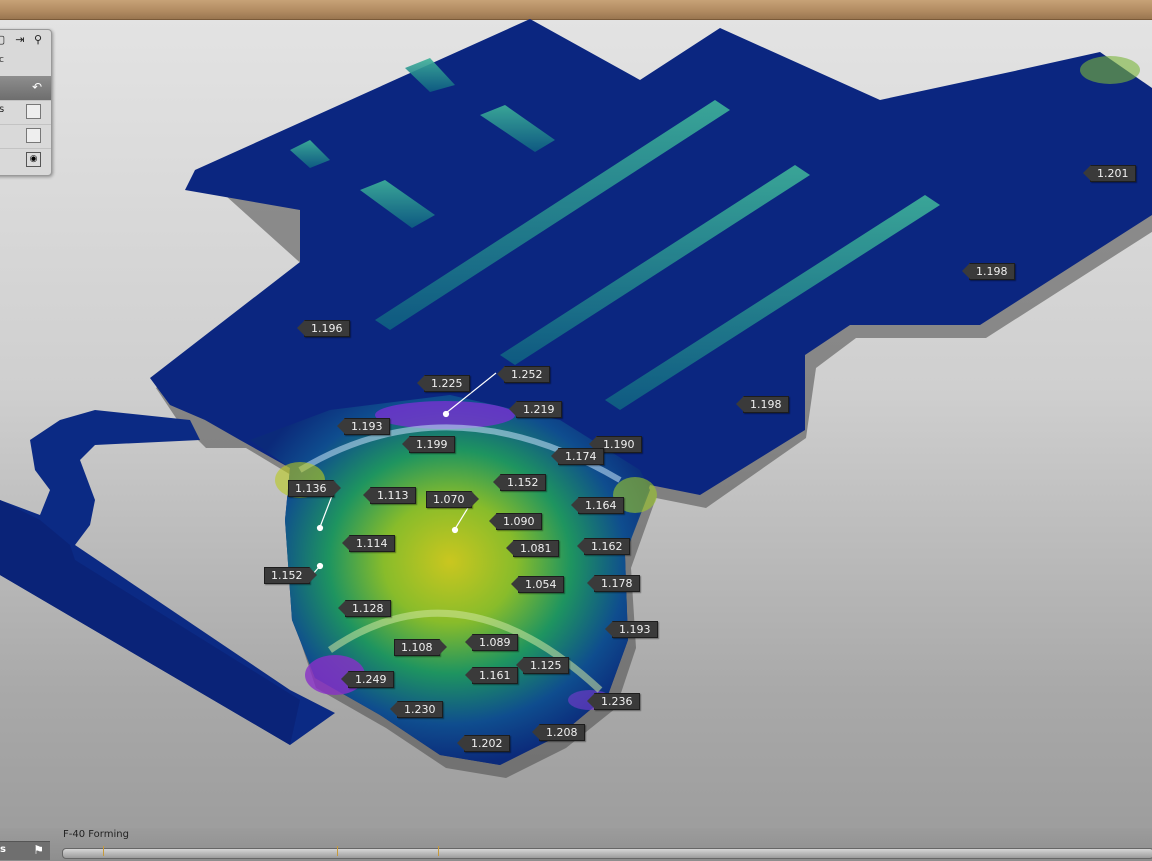 This screenshot has width=1152, height=861. I want to click on measurement-label: 1.161, so click(491, 675).